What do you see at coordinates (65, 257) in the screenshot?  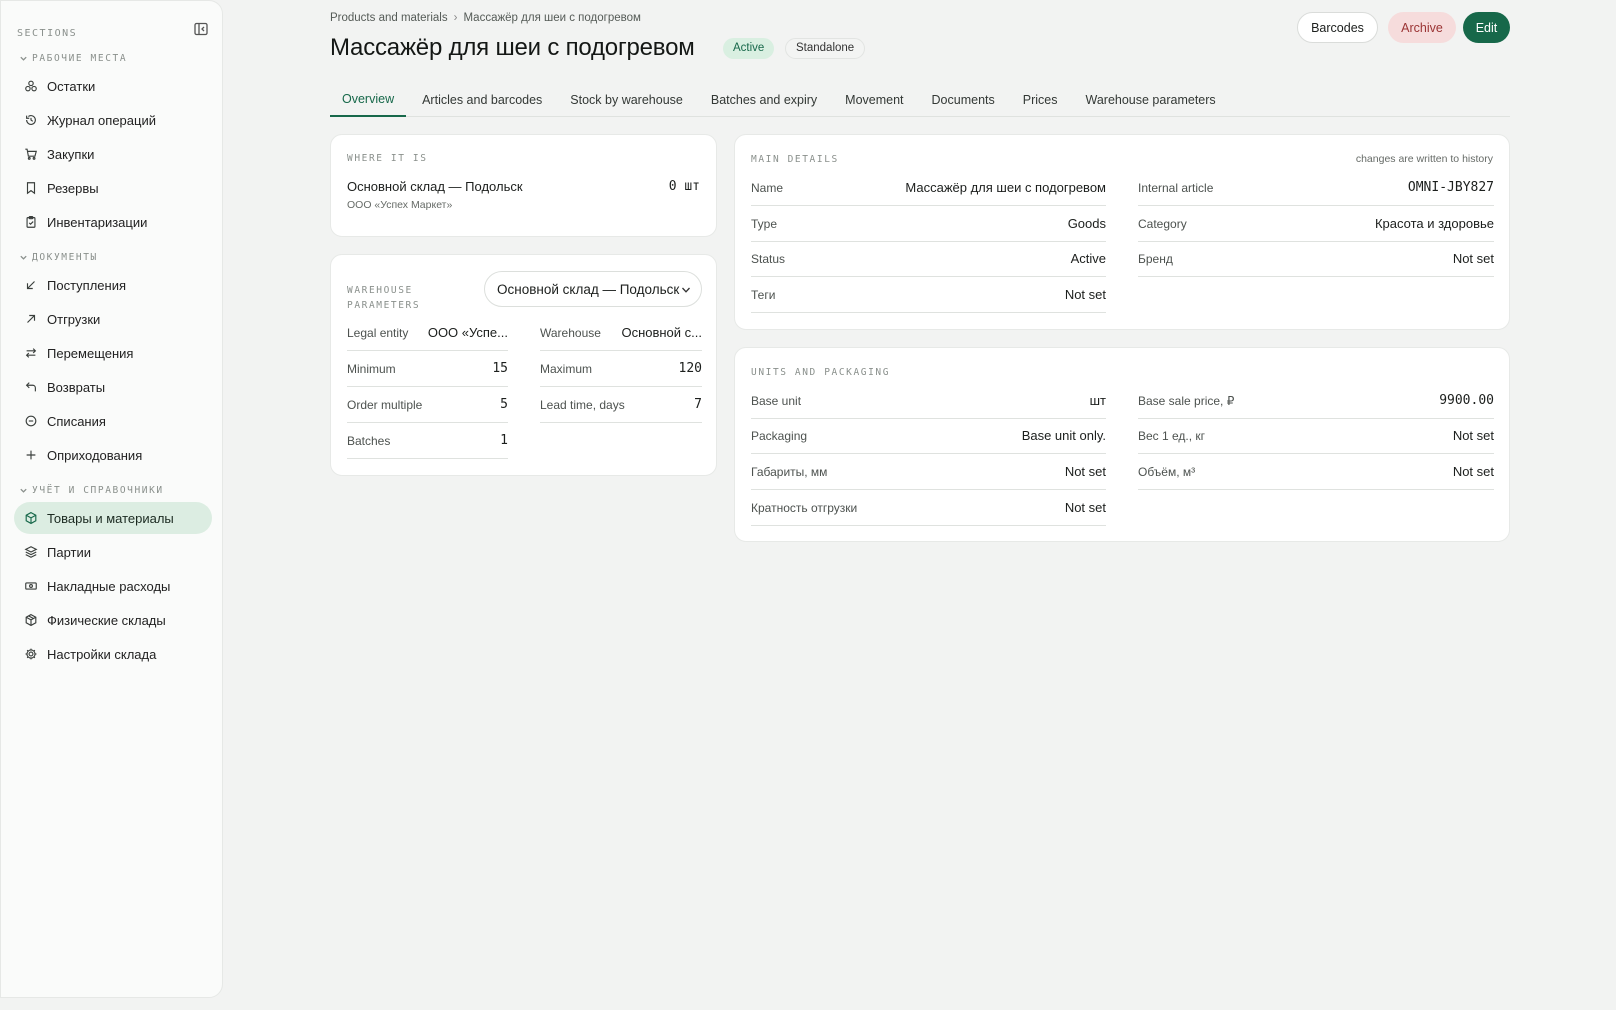 I see `group-label-text: ДОКУМЕНТЫ` at bounding box center [65, 257].